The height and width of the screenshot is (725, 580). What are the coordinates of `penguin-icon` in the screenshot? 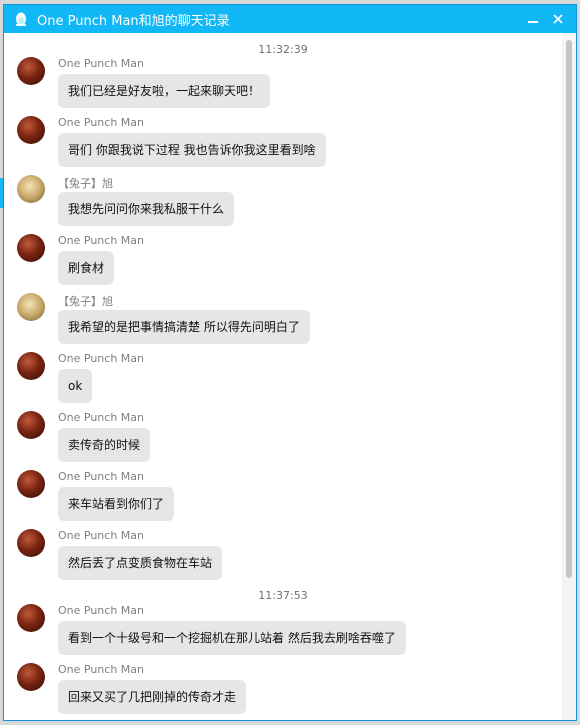 It's located at (21, 19).